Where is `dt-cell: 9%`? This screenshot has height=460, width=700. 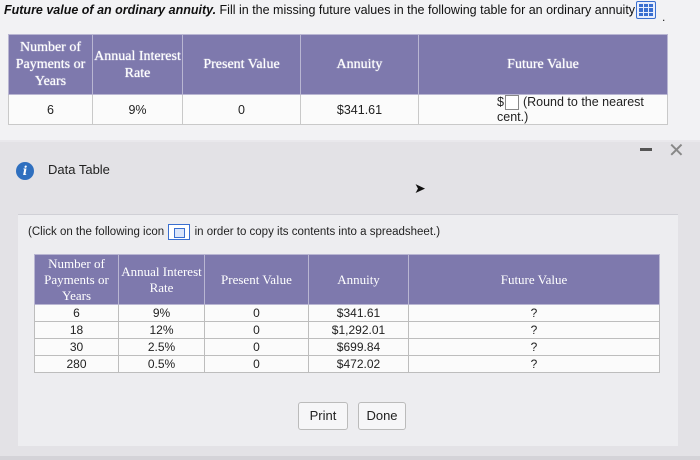
dt-cell: 9% is located at coordinates (161, 313).